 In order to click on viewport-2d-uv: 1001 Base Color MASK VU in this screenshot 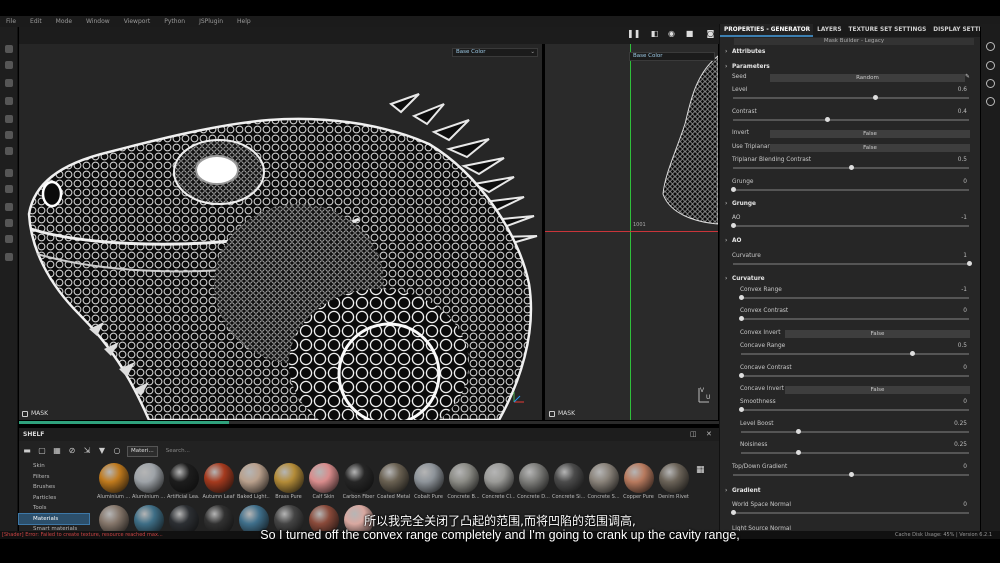, I will do `click(631, 232)`.